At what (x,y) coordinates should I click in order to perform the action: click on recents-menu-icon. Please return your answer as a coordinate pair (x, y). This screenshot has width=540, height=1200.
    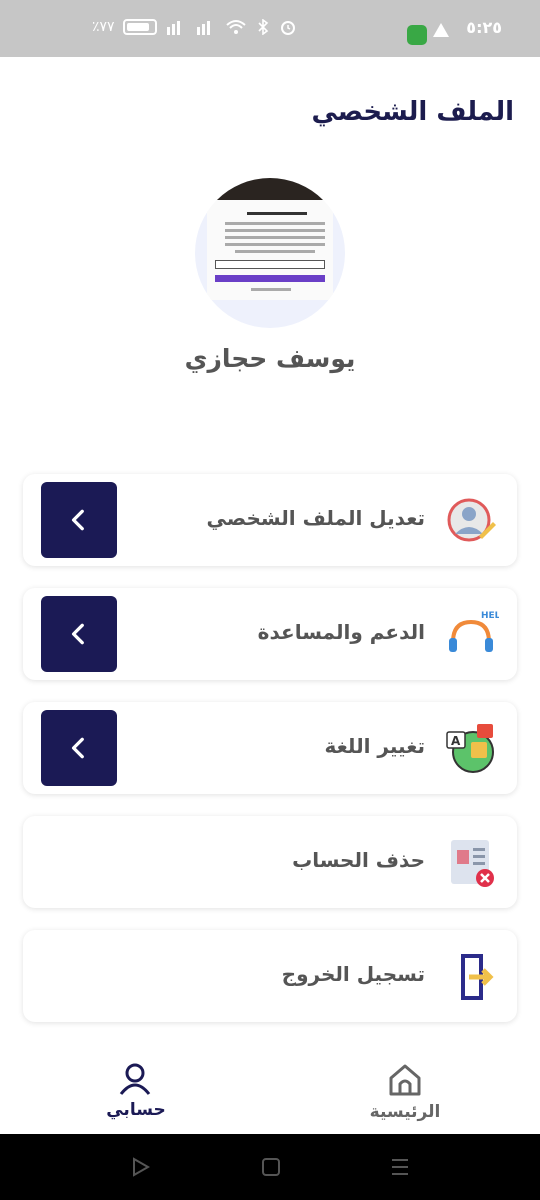
    Looking at the image, I should click on (400, 1167).